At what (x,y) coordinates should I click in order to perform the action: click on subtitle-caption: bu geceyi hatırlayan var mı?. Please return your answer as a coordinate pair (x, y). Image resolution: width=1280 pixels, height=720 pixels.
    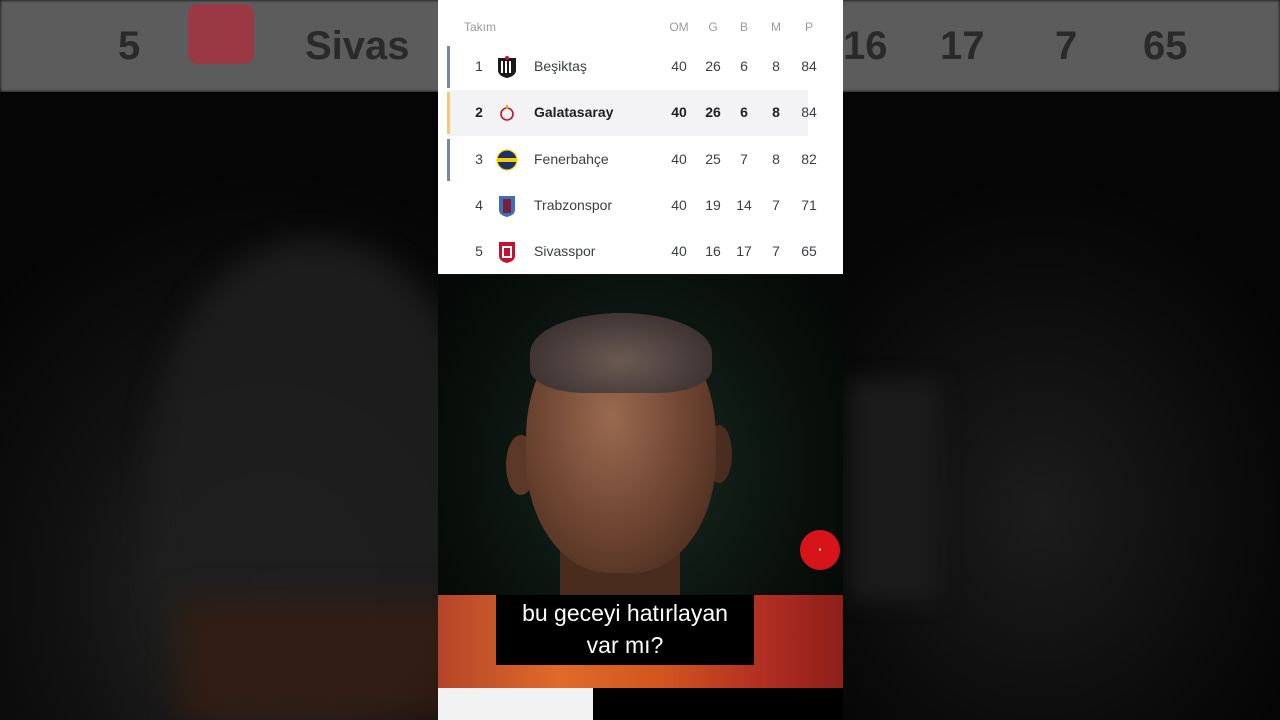
    Looking at the image, I should click on (625, 630).